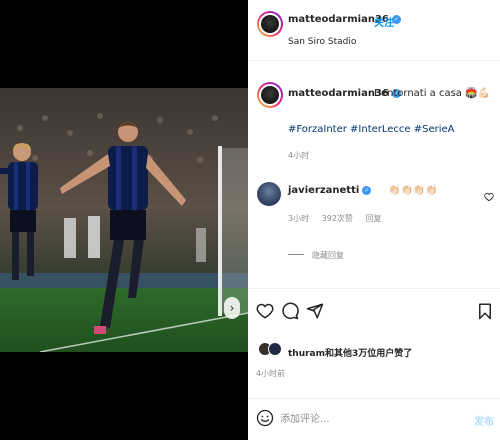 The height and width of the screenshot is (440, 500). Describe the element at coordinates (270, 95) in the screenshot. I see `caption-avatar` at that location.